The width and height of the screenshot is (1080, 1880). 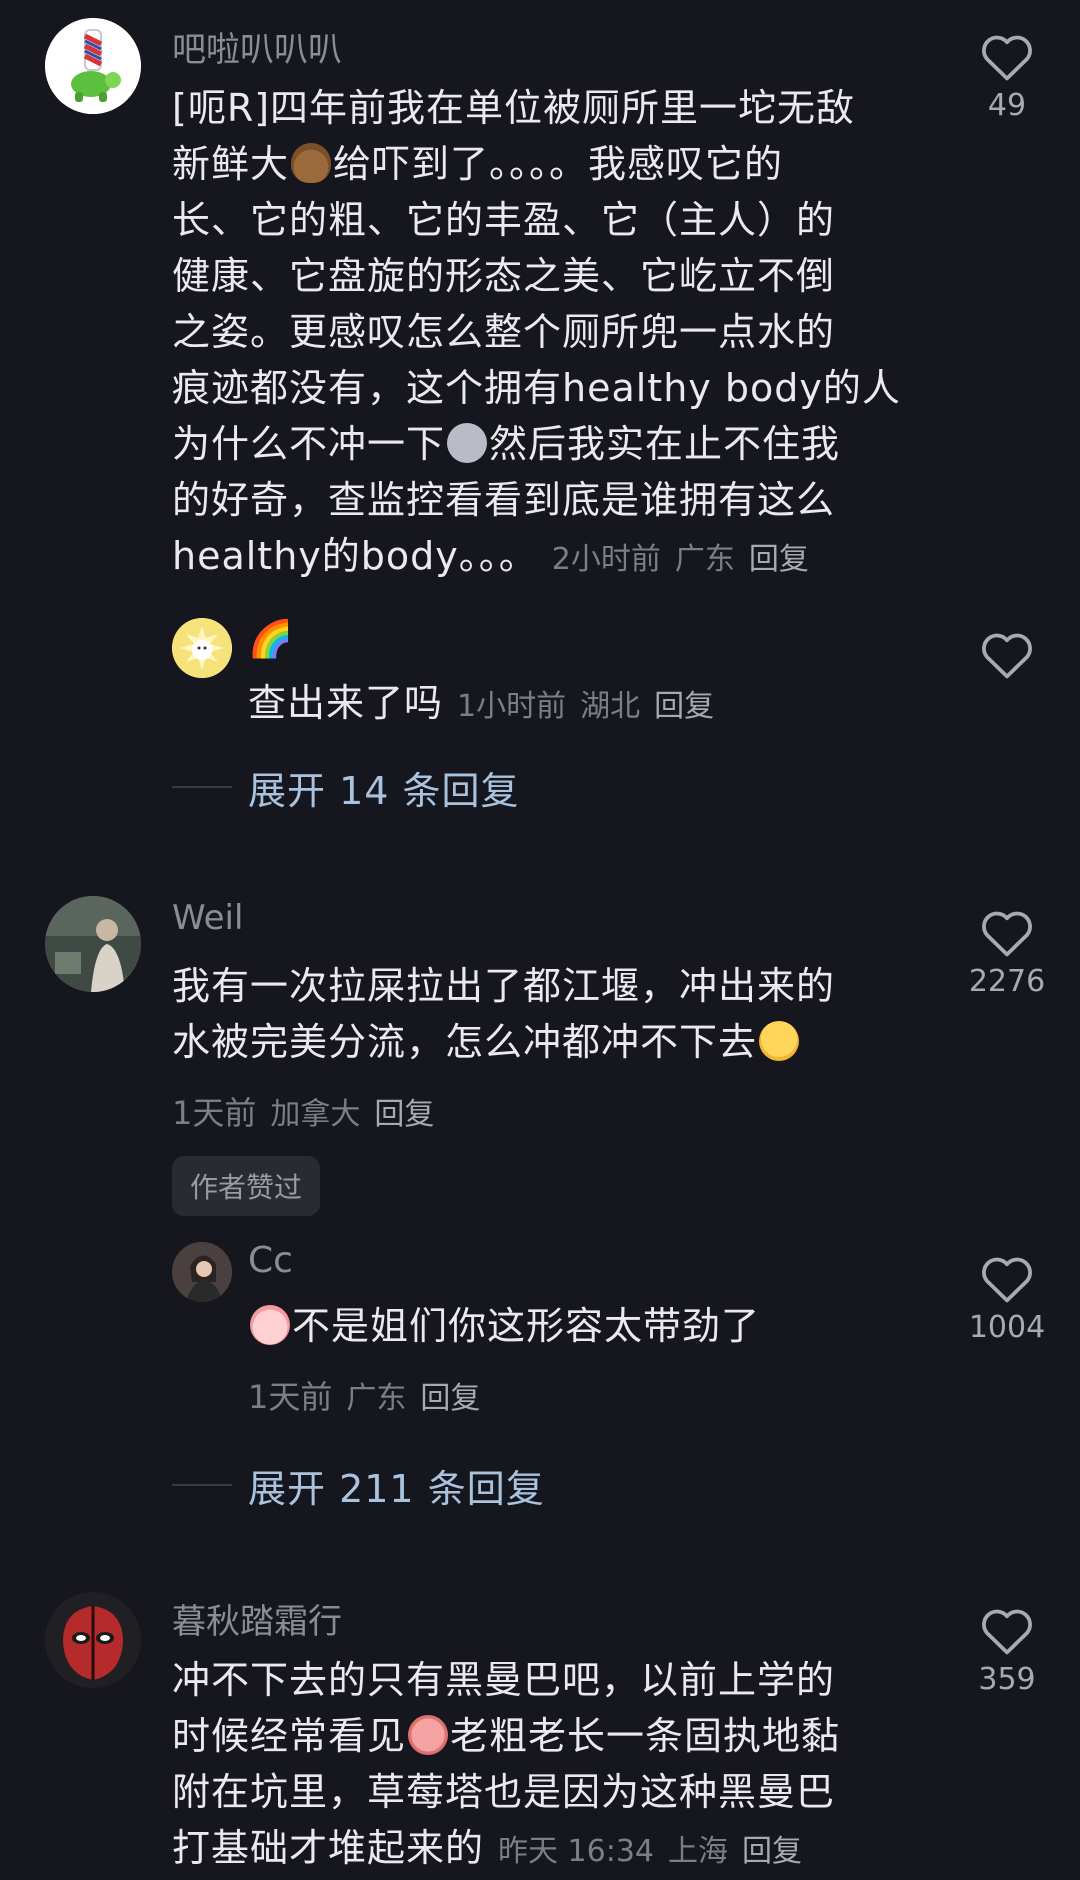 What do you see at coordinates (1007, 981) in the screenshot?
I see `like-count: 2276` at bounding box center [1007, 981].